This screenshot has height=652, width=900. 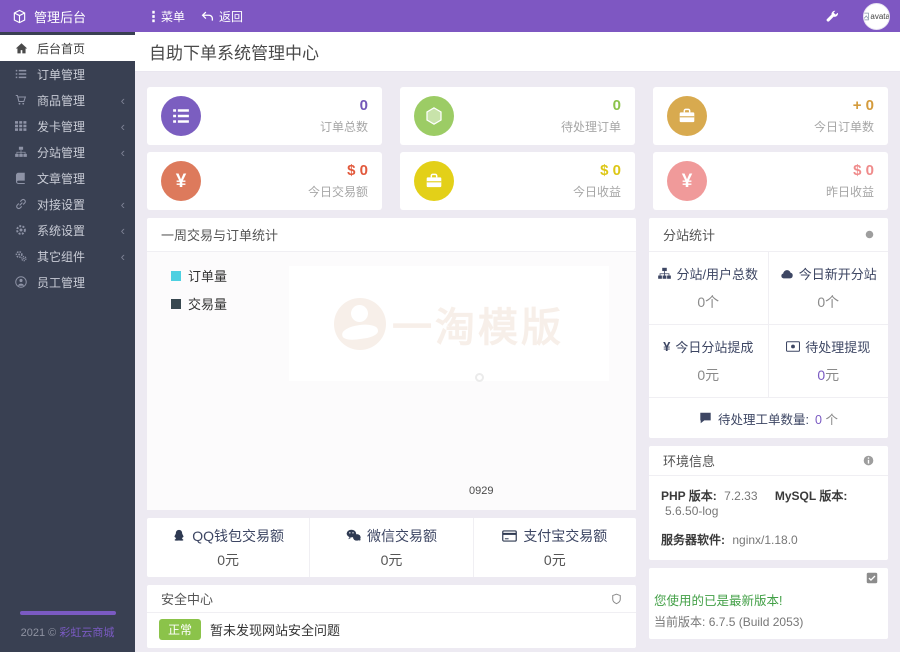 I want to click on sidebar-item-cards: 发卡管理 ‹, so click(x=67, y=126).